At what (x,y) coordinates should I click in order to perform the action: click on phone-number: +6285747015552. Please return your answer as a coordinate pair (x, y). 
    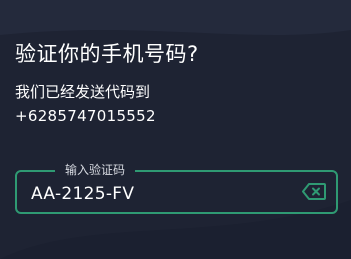
    Looking at the image, I should click on (85, 116).